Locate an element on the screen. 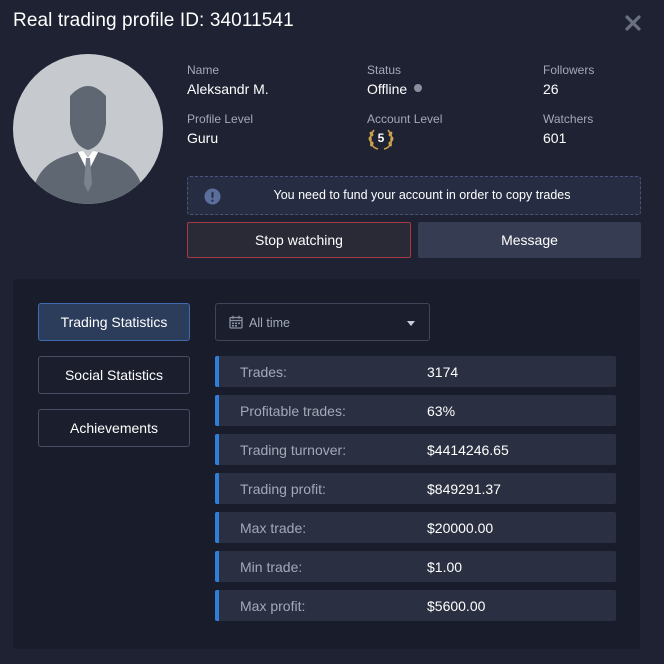  watchers-label: Watchers is located at coordinates (568, 119).